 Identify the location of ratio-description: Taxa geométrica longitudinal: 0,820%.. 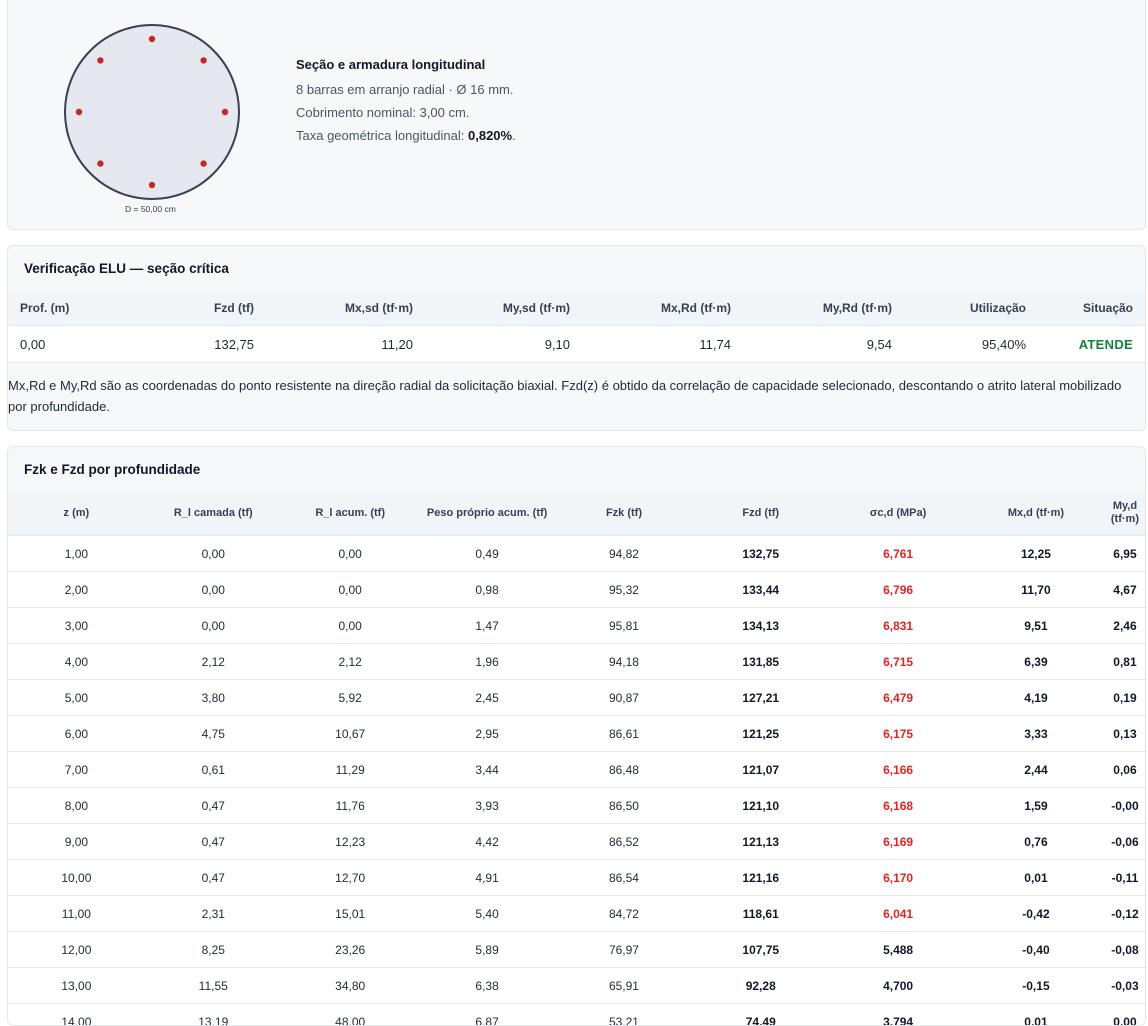
(406, 135).